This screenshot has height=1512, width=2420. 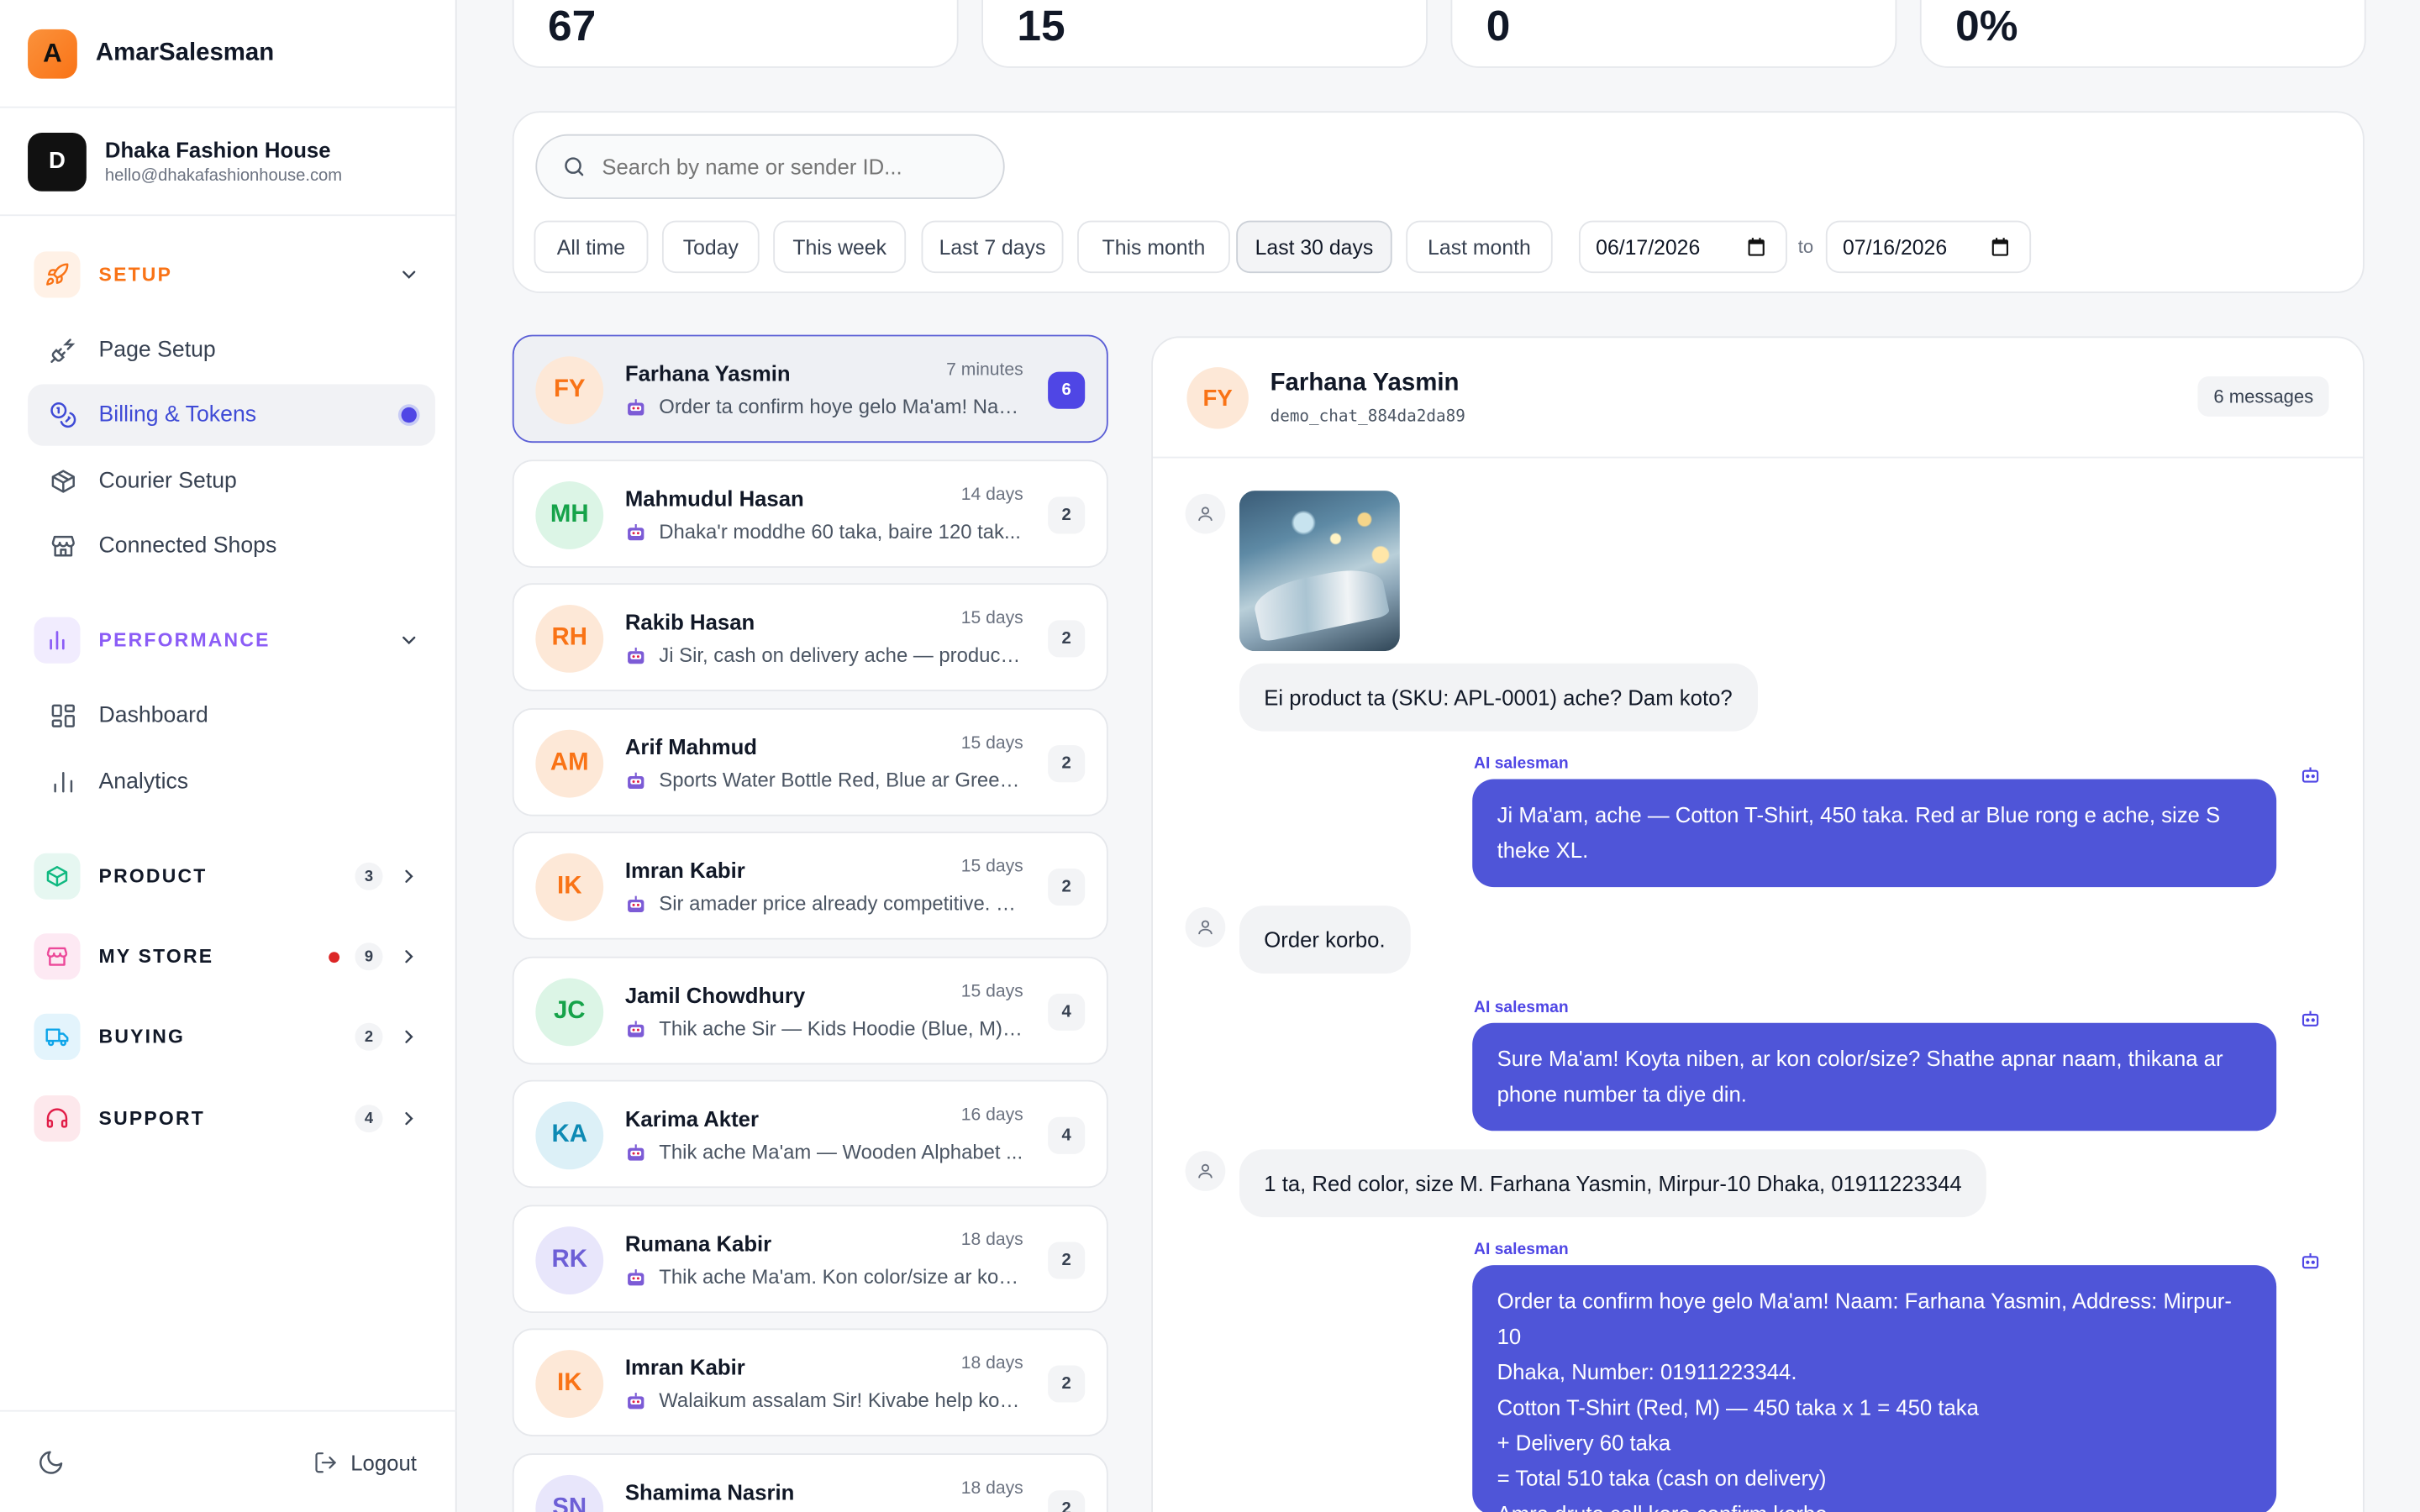 I want to click on nav-item-page-setup: Page Setup, so click(x=232, y=350).